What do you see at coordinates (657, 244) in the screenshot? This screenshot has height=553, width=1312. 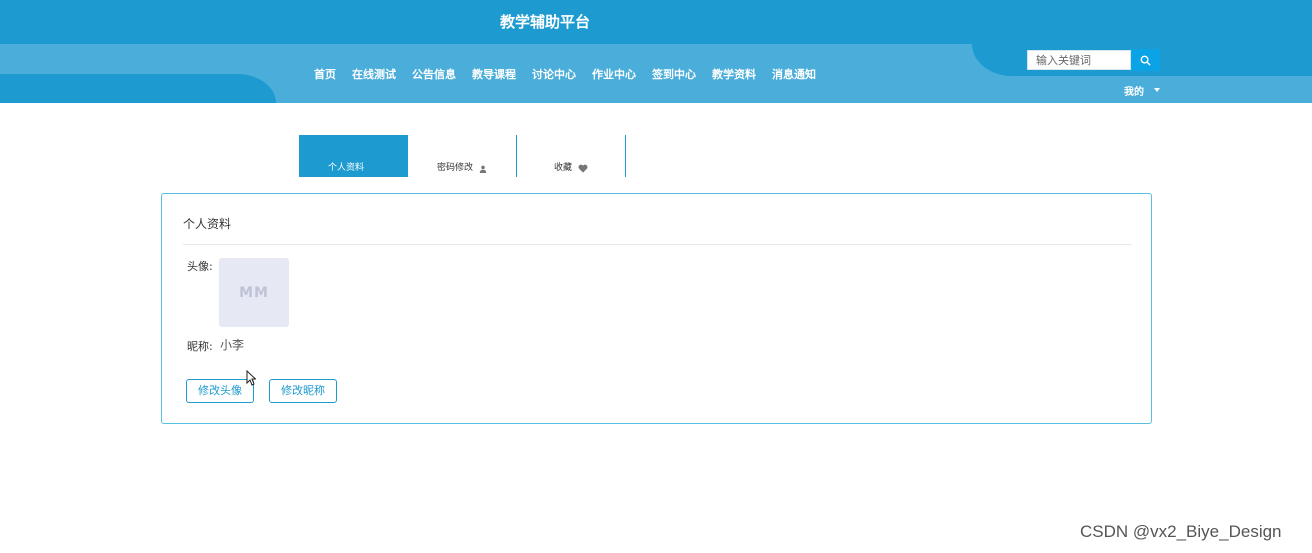 I see `divider` at bounding box center [657, 244].